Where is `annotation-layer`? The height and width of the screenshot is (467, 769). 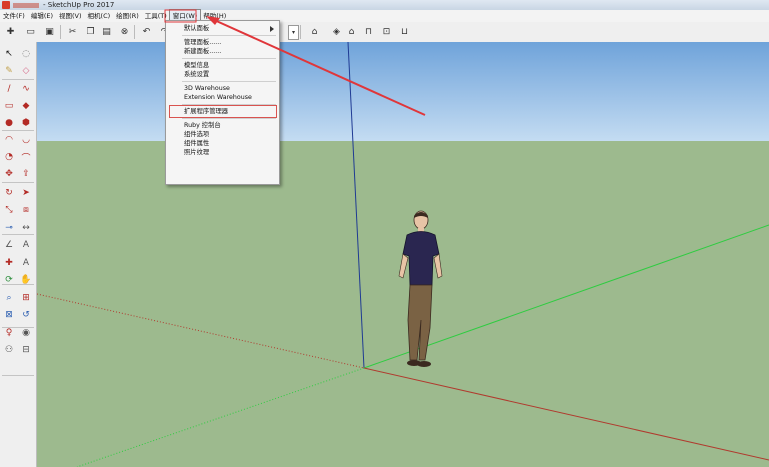
annotation-layer is located at coordinates (295, 62).